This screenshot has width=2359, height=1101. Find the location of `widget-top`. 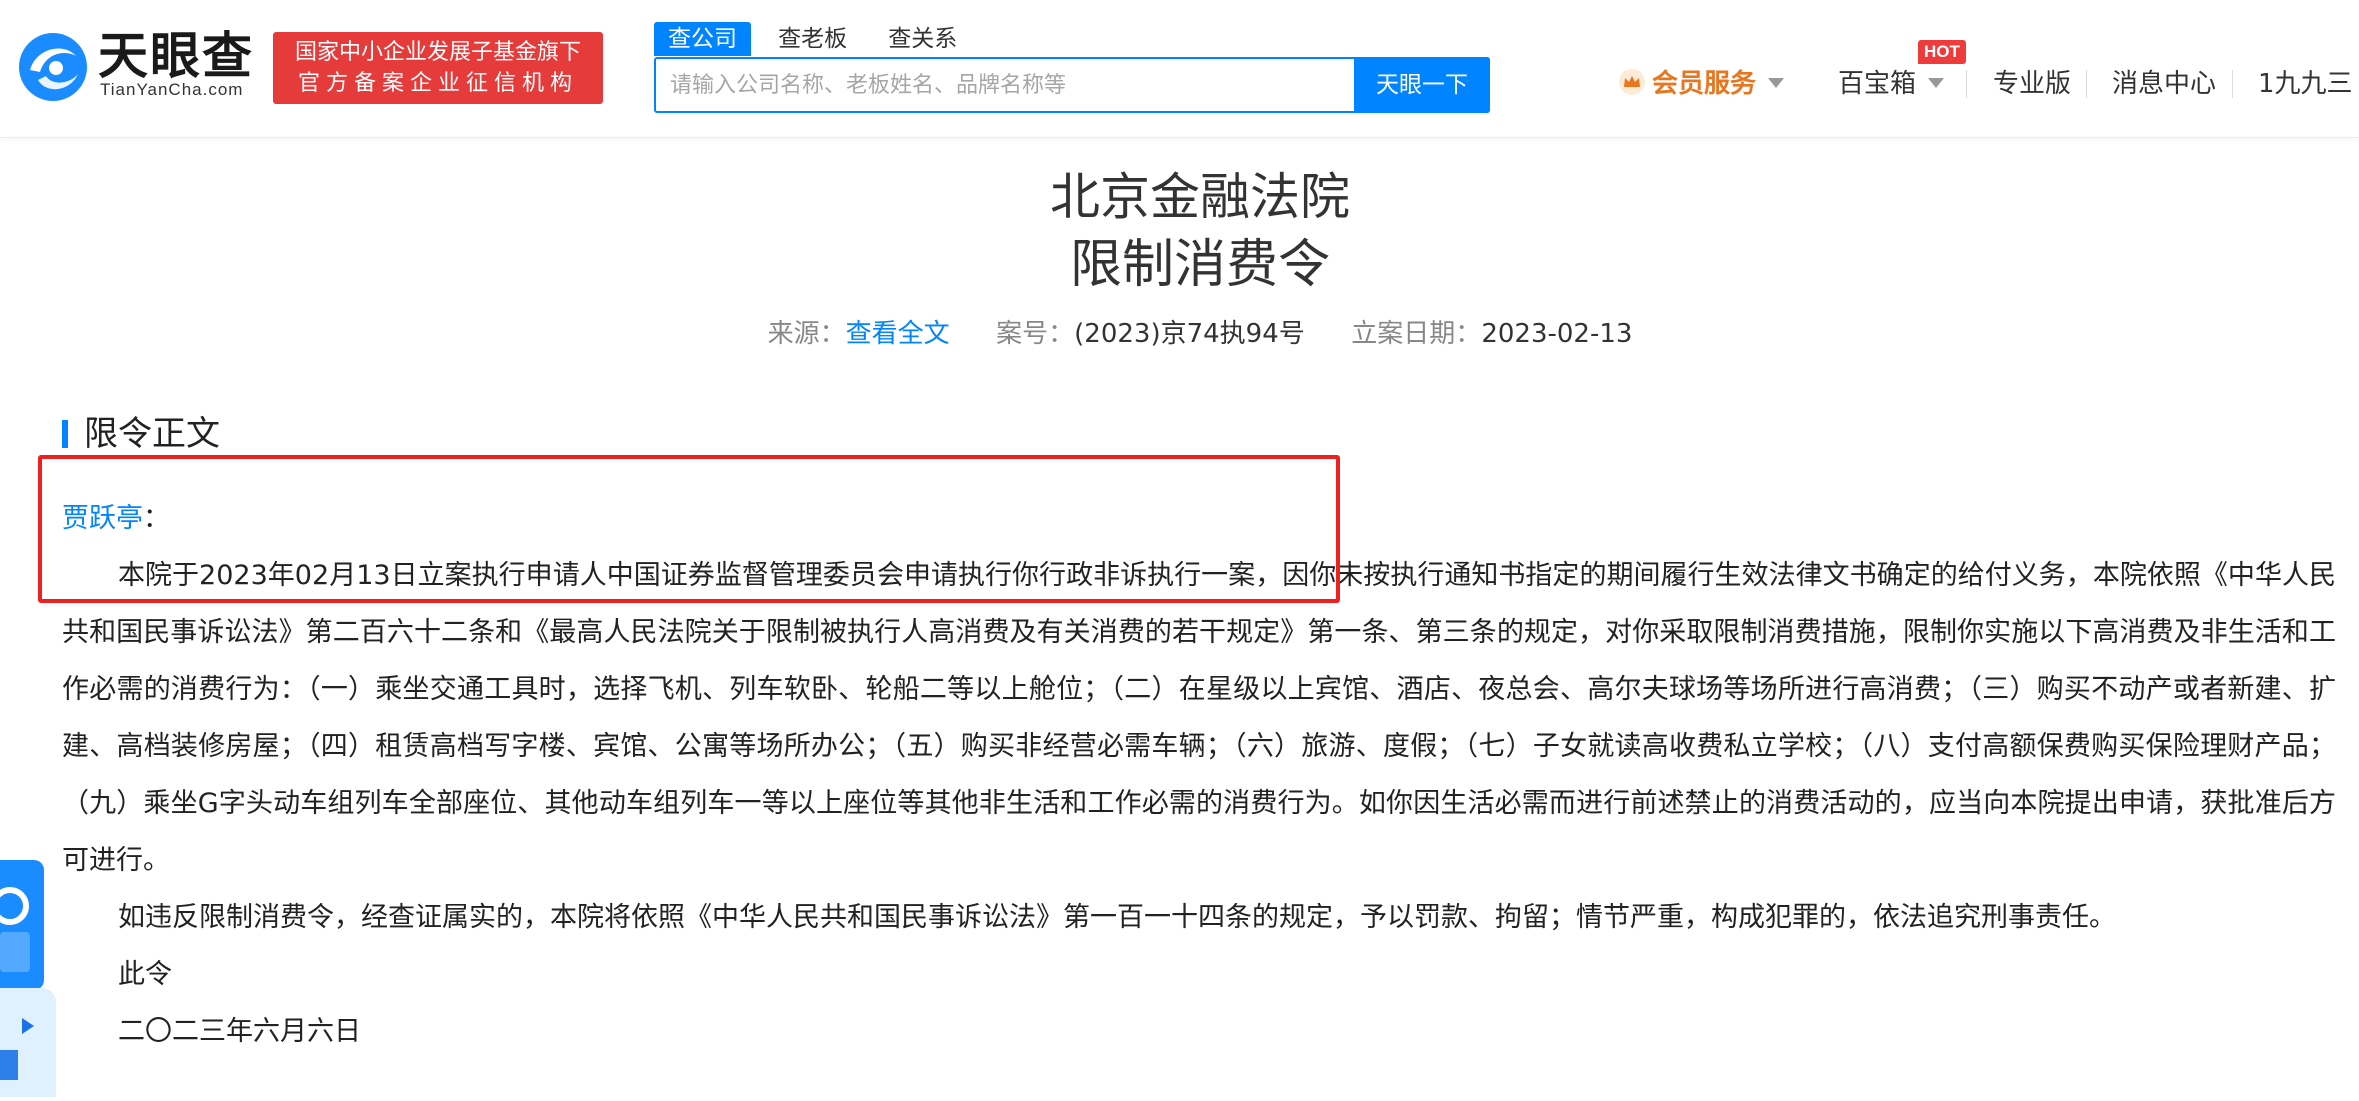

widget-top is located at coordinates (22, 925).